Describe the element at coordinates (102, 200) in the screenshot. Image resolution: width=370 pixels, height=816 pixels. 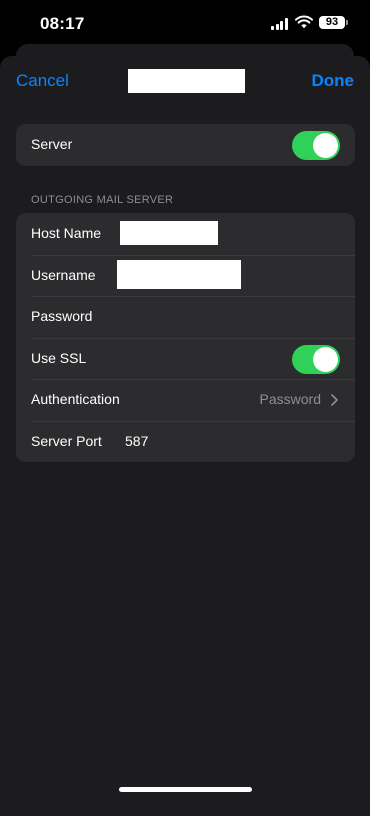
I see `outgoing-mail-server-header: OUTGOING MAIL SERVER` at that location.